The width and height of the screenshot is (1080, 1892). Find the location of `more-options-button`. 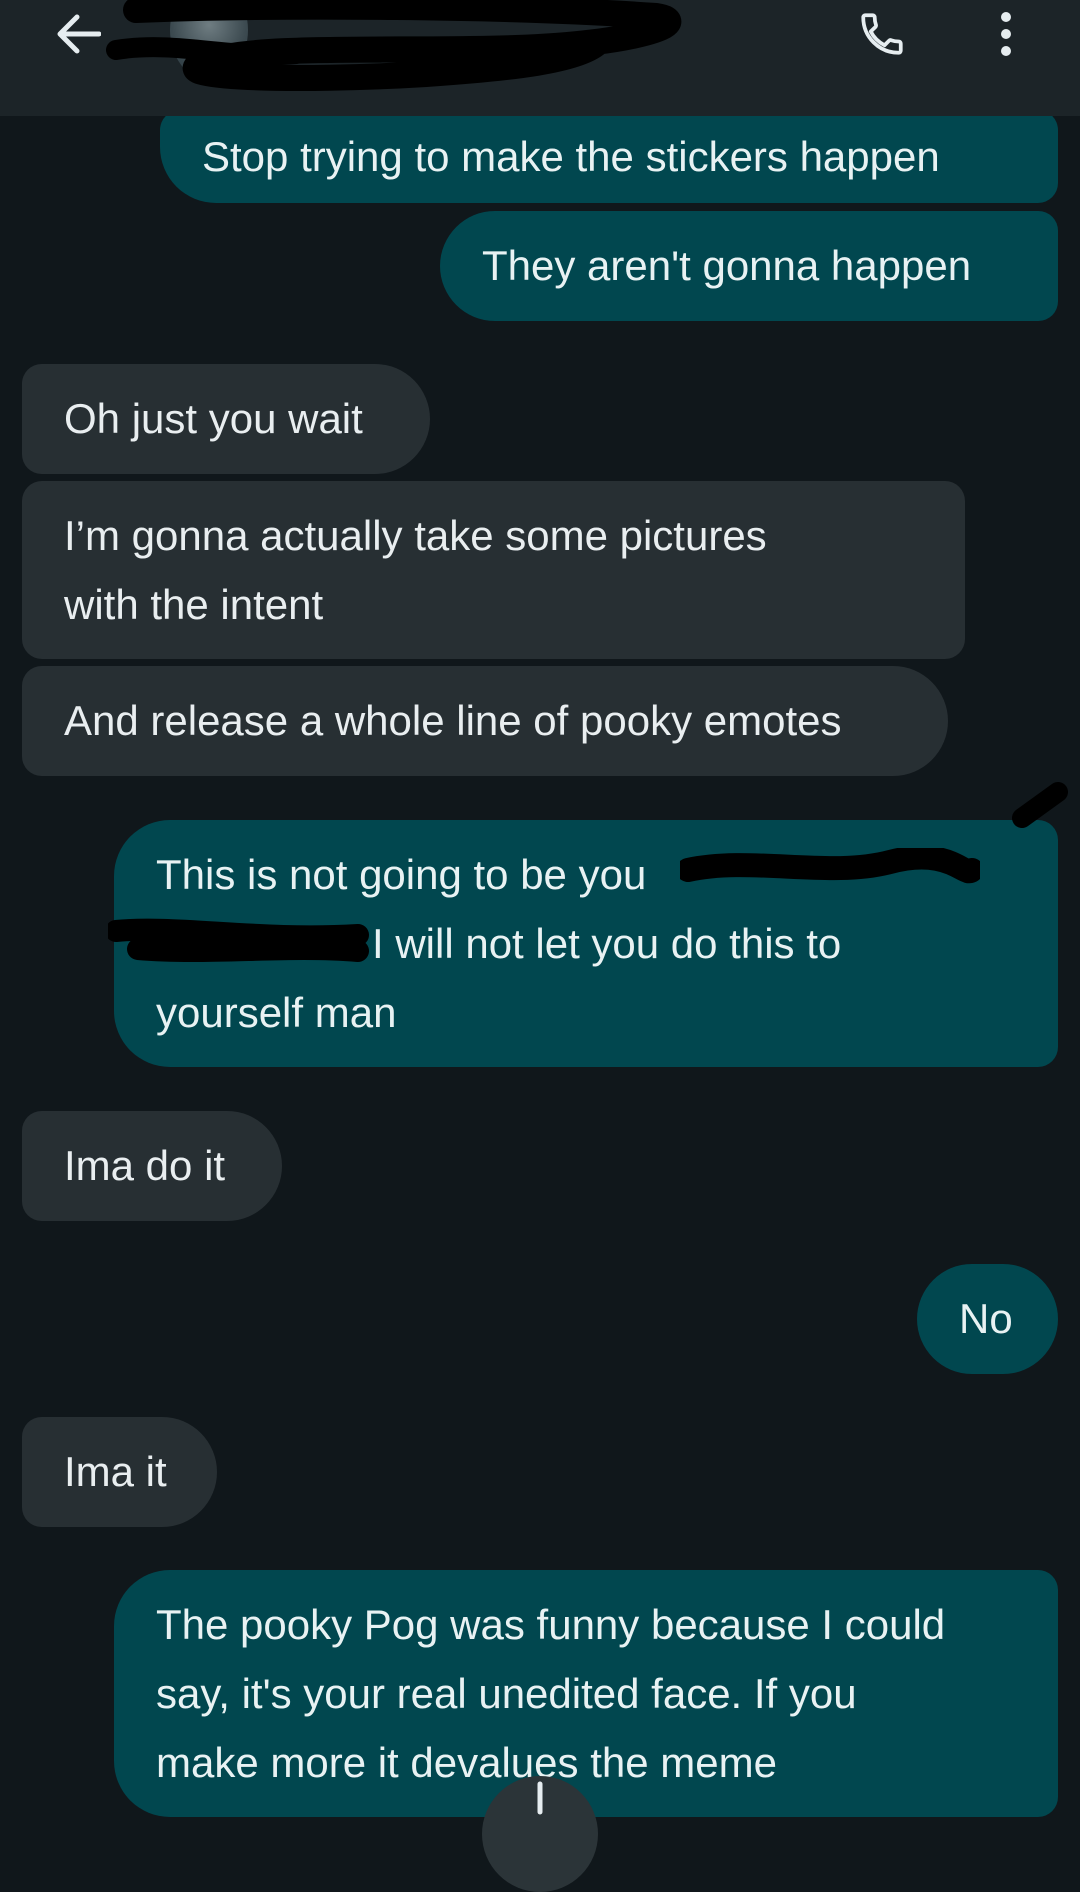

more-options-button is located at coordinates (1006, 36).